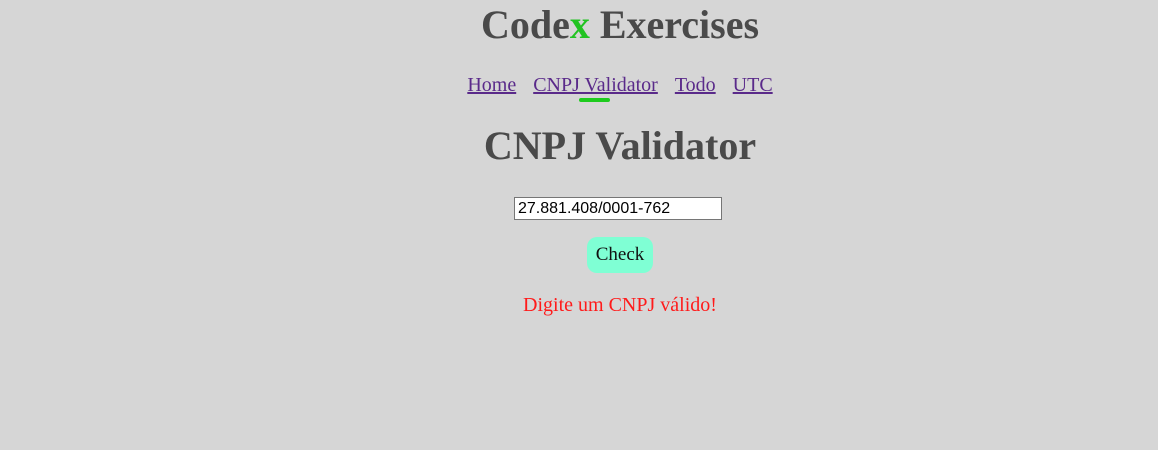 The height and width of the screenshot is (450, 1158). Describe the element at coordinates (674, 24) in the screenshot. I see `site-title-suffix: Exercises` at that location.